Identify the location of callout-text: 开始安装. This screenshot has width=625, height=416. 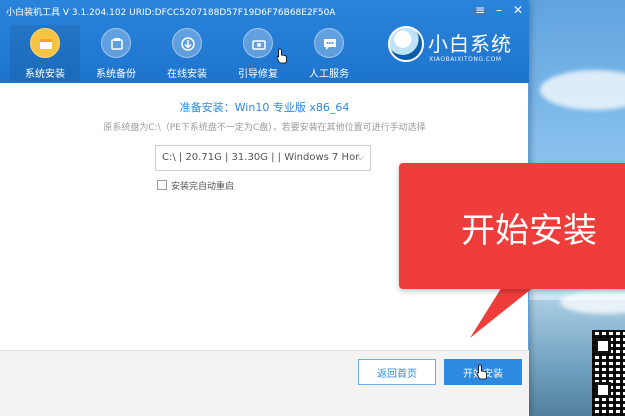
(529, 231).